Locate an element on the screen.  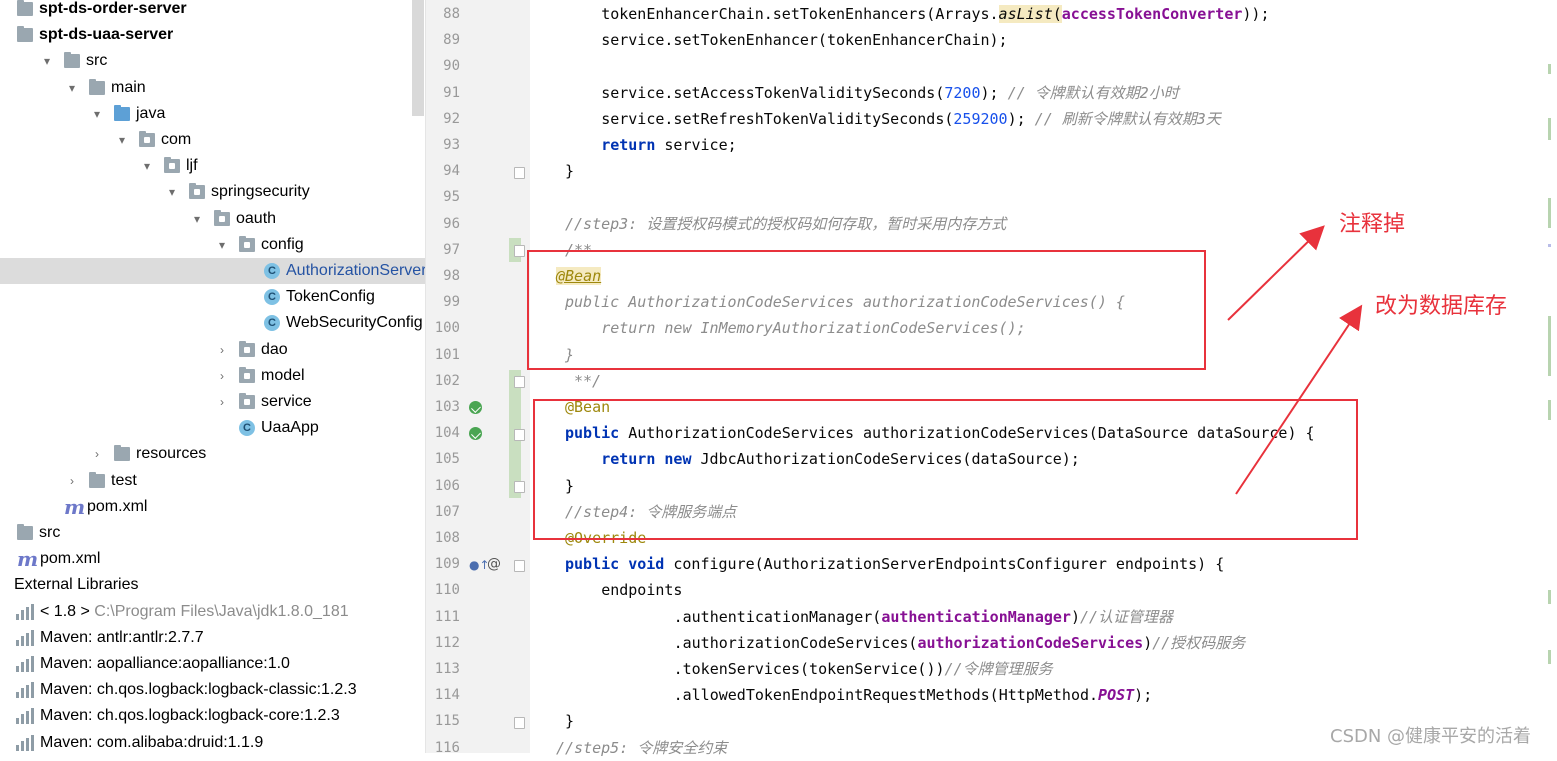
annotation-arrows is located at coordinates (1295, 360).